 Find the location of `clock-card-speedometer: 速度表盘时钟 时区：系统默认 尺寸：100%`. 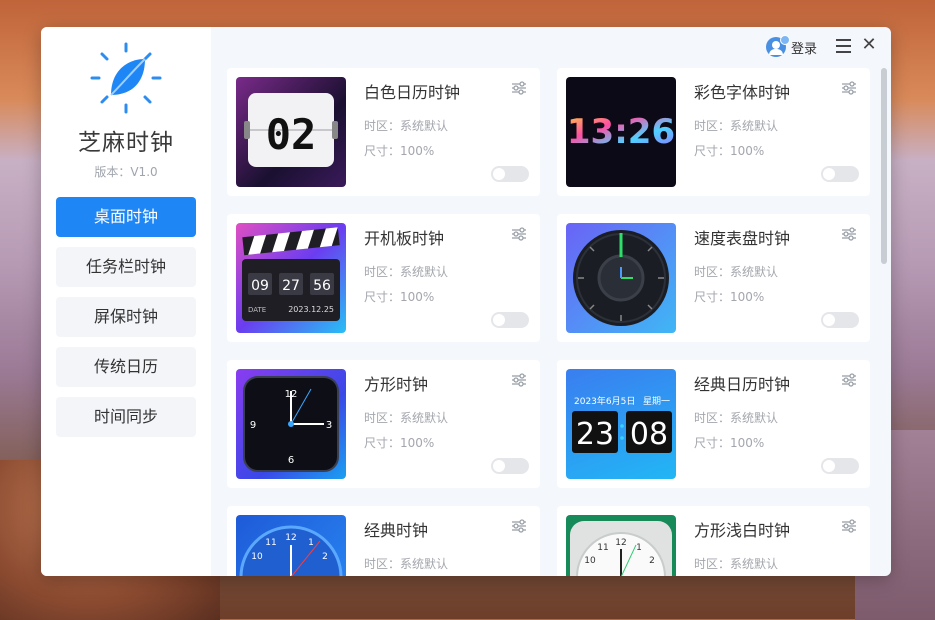

clock-card-speedometer: 速度表盘时钟 时区：系统默认 尺寸：100% is located at coordinates (713, 278).